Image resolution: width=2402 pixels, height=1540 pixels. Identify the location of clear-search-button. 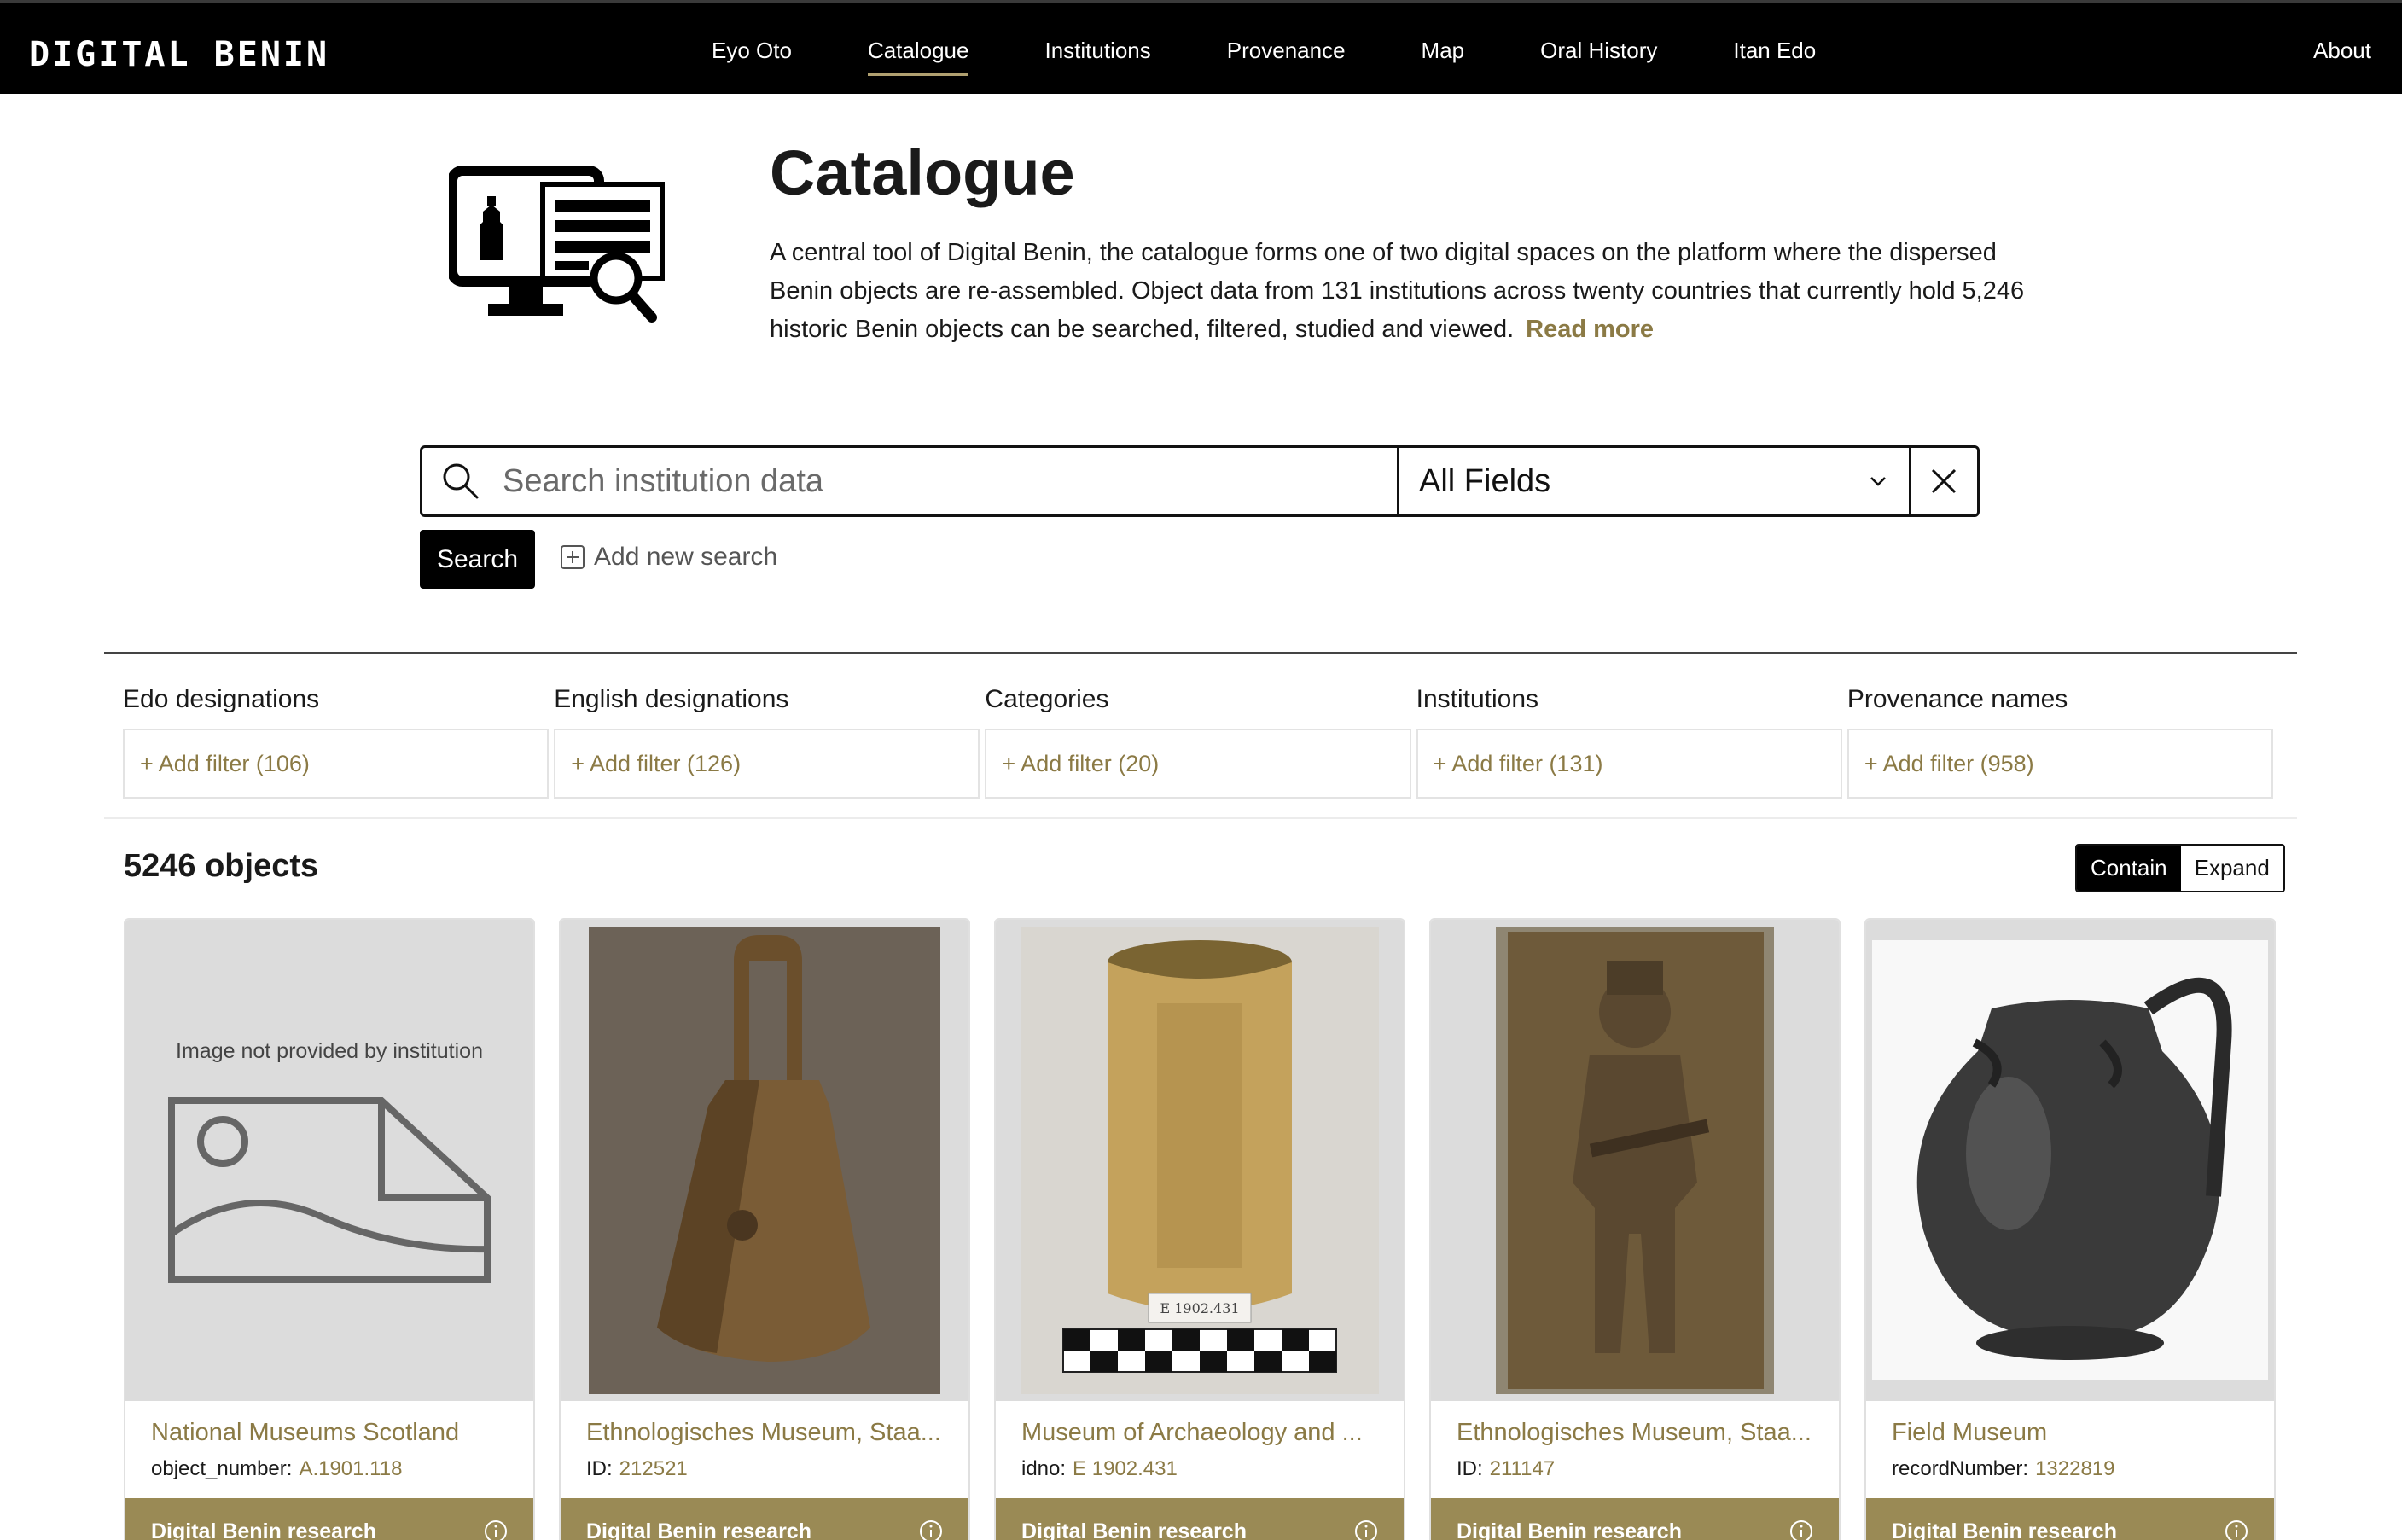
(1944, 481).